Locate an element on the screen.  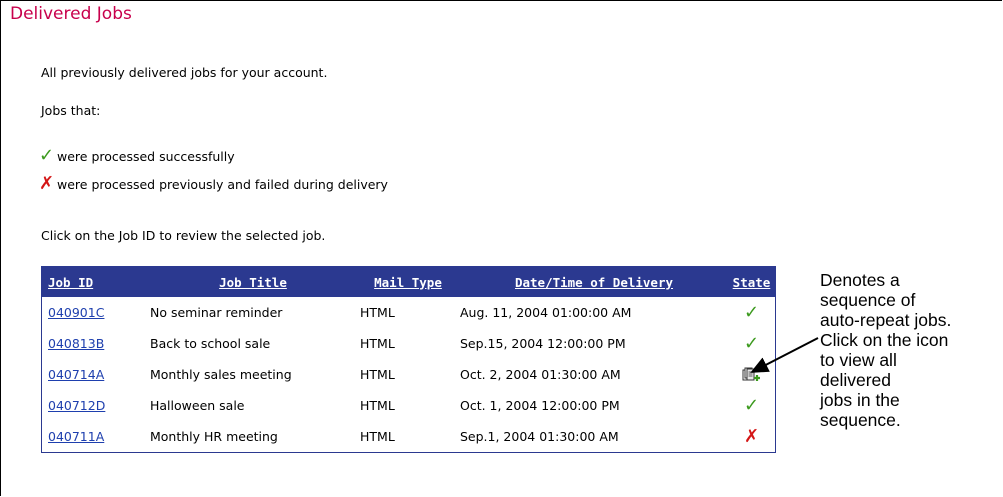
annotation-line: to view all is located at coordinates (858, 360).